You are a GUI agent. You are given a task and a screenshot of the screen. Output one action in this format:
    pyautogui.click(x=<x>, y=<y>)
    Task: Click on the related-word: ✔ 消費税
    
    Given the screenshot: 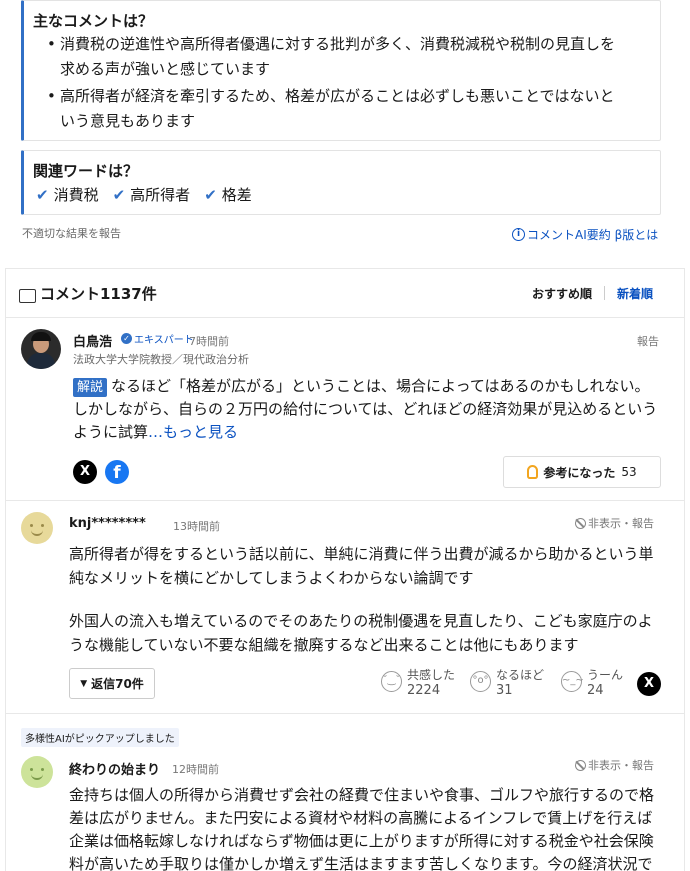 What is the action you would take?
    pyautogui.click(x=67, y=194)
    